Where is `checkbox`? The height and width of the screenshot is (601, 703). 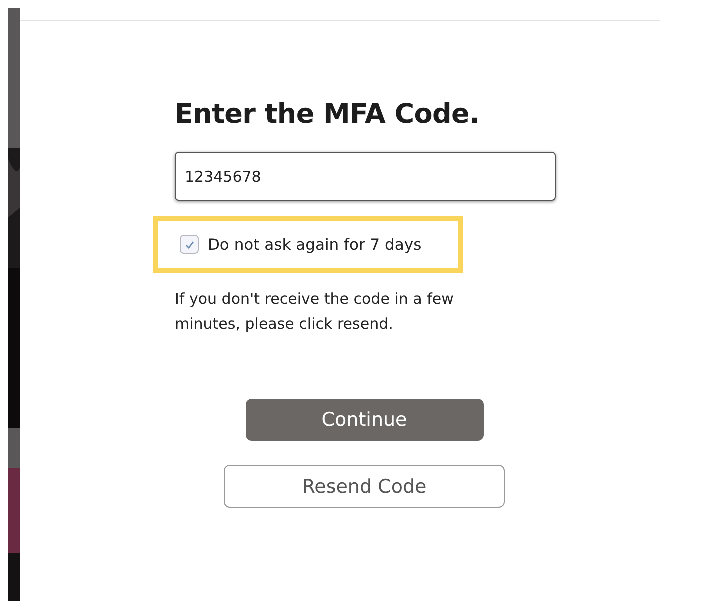 checkbox is located at coordinates (189, 244).